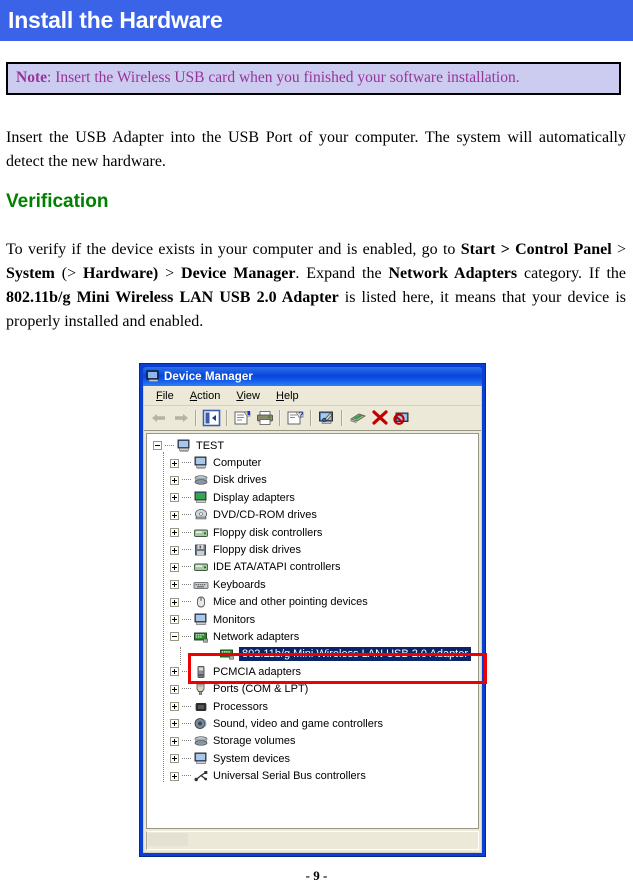 The height and width of the screenshot is (889, 633). Describe the element at coordinates (277, 567) in the screenshot. I see `tree-item-label: IDE ATA/ATAPI controllers` at that location.